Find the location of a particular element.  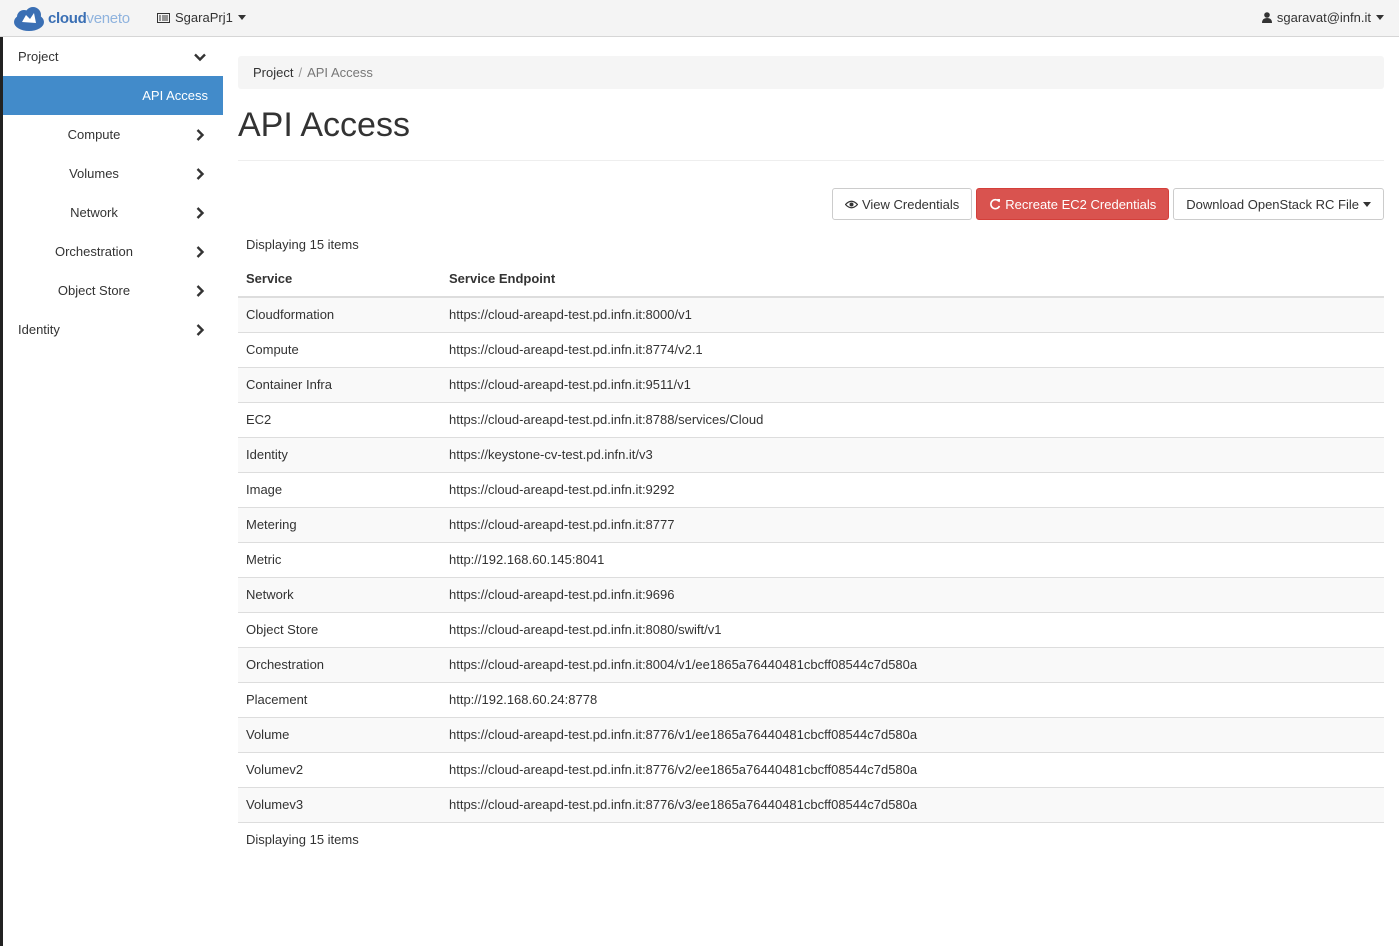

cell-service-endpoint: http://192.168.60.145:8041 is located at coordinates (912, 559).